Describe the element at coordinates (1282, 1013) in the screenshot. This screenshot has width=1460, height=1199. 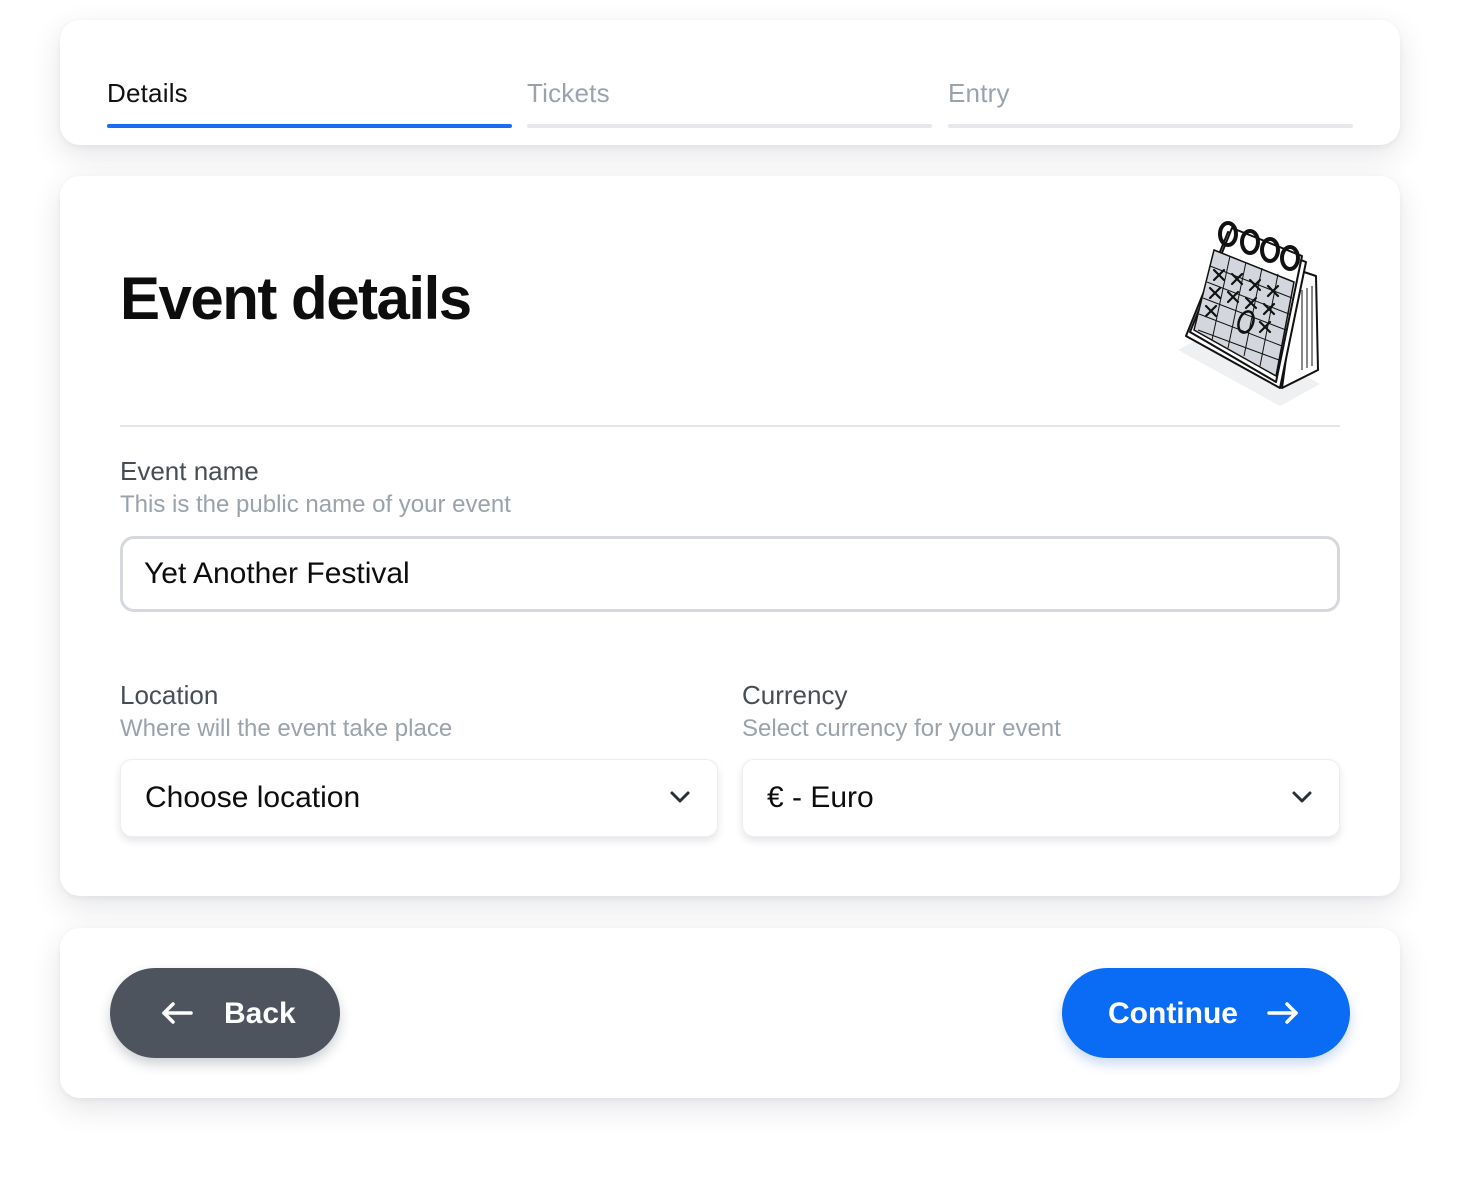
I see `arrow-right-icon` at that location.